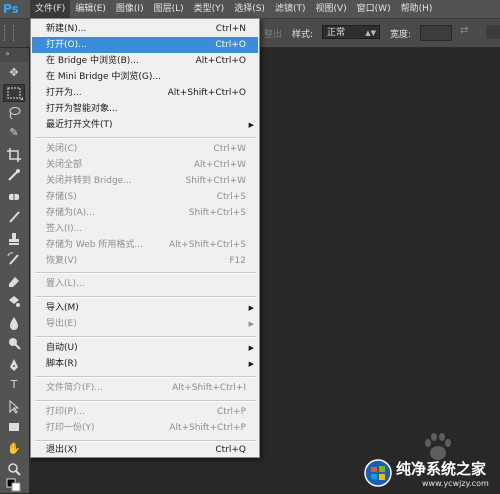  What do you see at coordinates (145, 261) in the screenshot?
I see `menu-item-revert: 恢复(V) F12` at bounding box center [145, 261].